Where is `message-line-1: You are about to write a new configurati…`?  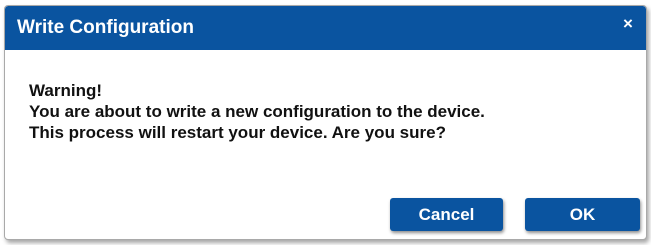
message-line-1: You are about to write a new configurati… is located at coordinates (257, 111).